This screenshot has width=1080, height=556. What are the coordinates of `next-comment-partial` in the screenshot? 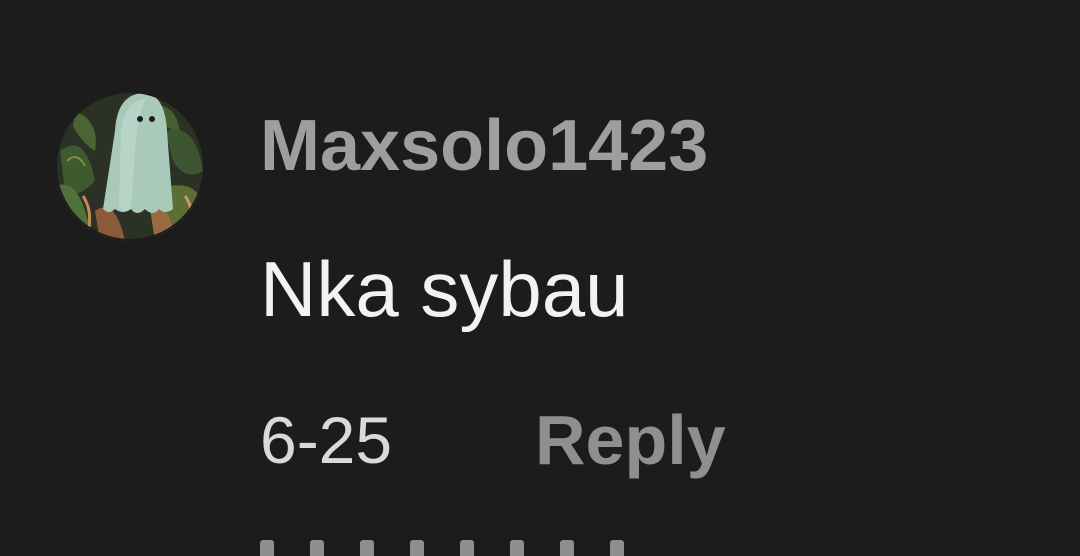 It's located at (480, 548).